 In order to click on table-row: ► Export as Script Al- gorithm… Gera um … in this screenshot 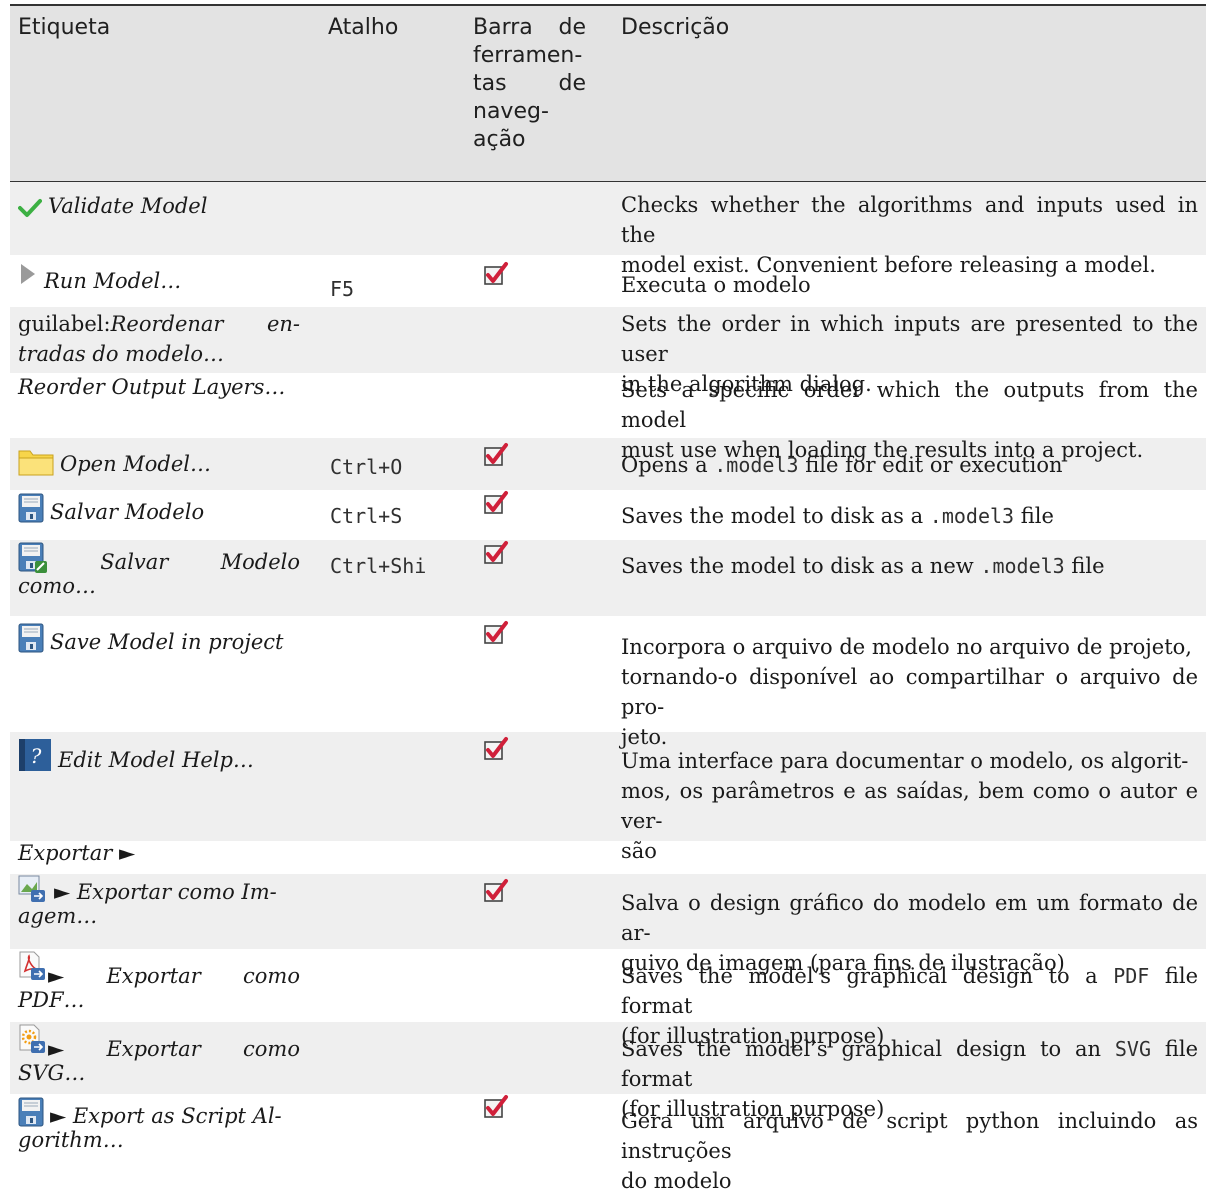, I will do `click(608, 1143)`.